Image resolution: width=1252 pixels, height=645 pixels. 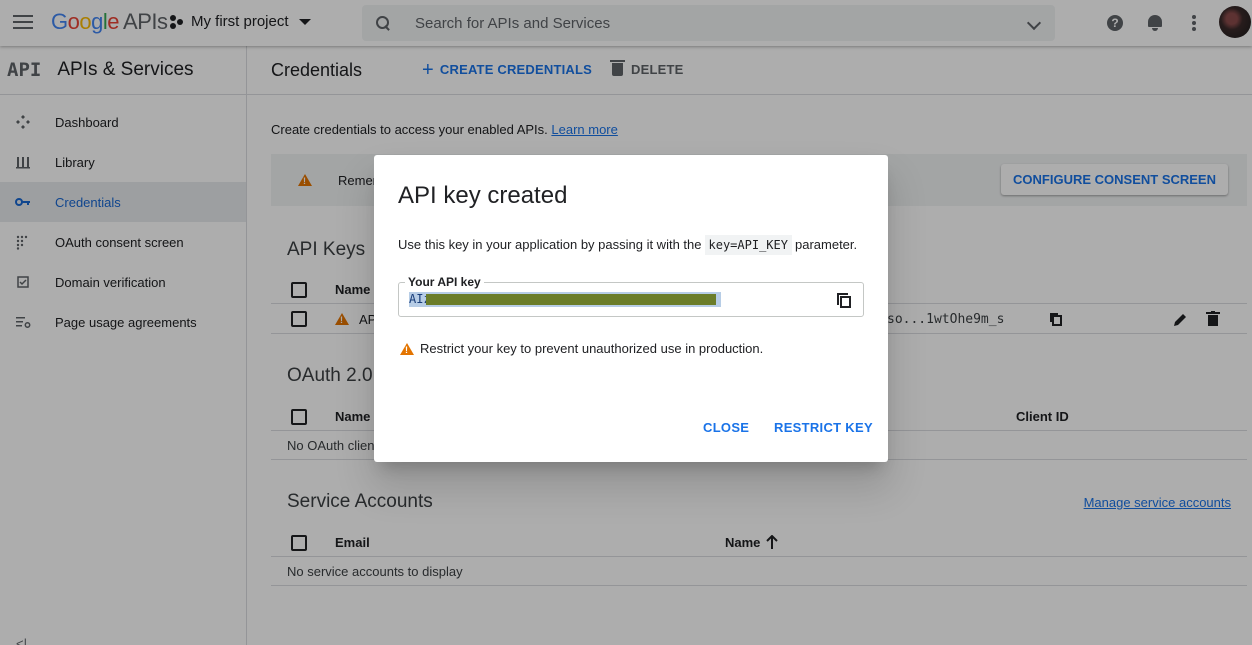 I want to click on restrict-key-button: RESTRICT KEY, so click(x=823, y=427).